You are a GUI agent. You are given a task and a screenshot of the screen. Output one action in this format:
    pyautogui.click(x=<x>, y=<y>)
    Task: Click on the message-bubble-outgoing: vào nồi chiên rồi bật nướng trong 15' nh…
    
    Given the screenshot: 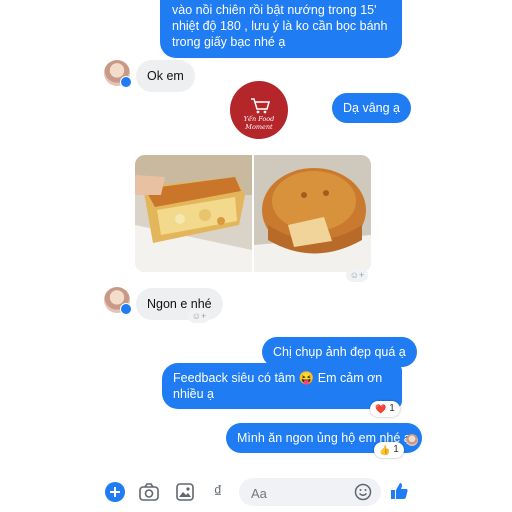 What is the action you would take?
    pyautogui.click(x=281, y=29)
    